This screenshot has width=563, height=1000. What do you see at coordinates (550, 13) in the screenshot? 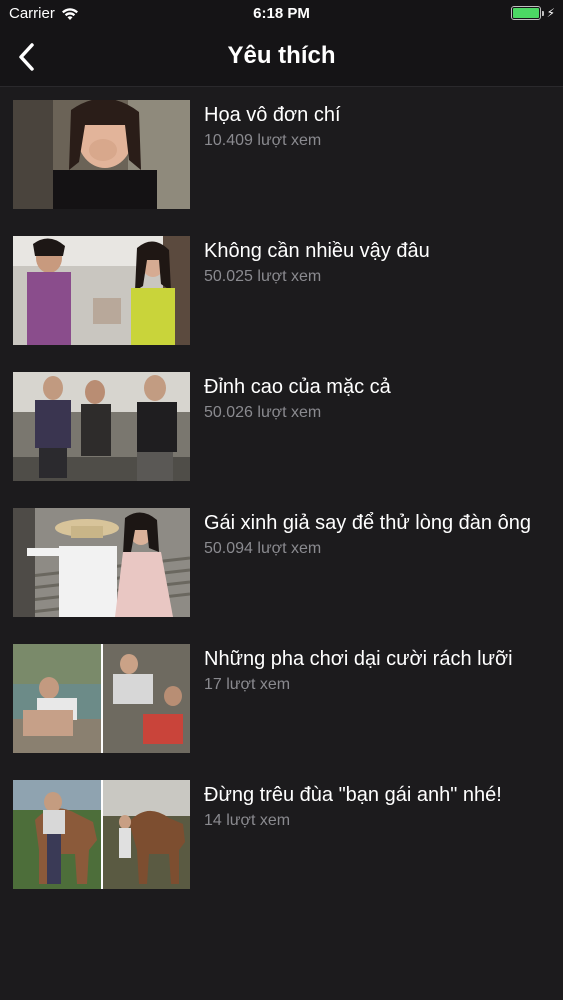
I see `charging-bolt-icon: ⚡` at bounding box center [550, 13].